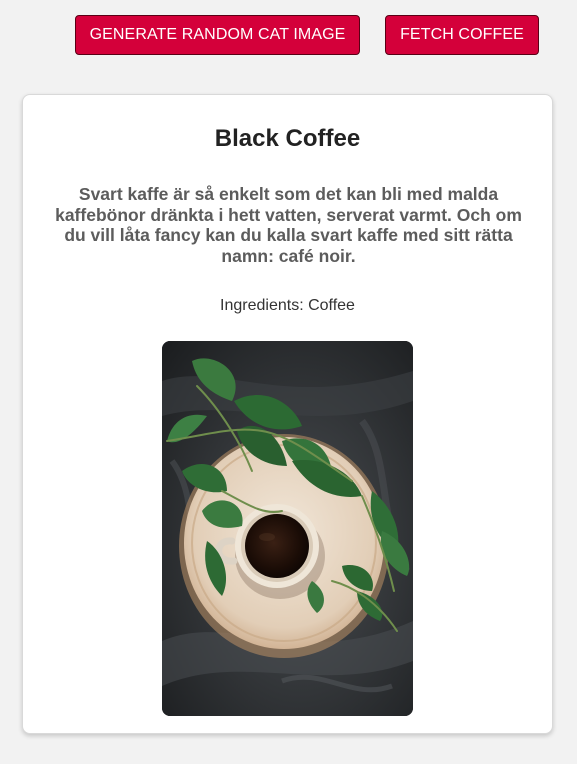  I want to click on coffee-title: Black Coffee, so click(287, 138).